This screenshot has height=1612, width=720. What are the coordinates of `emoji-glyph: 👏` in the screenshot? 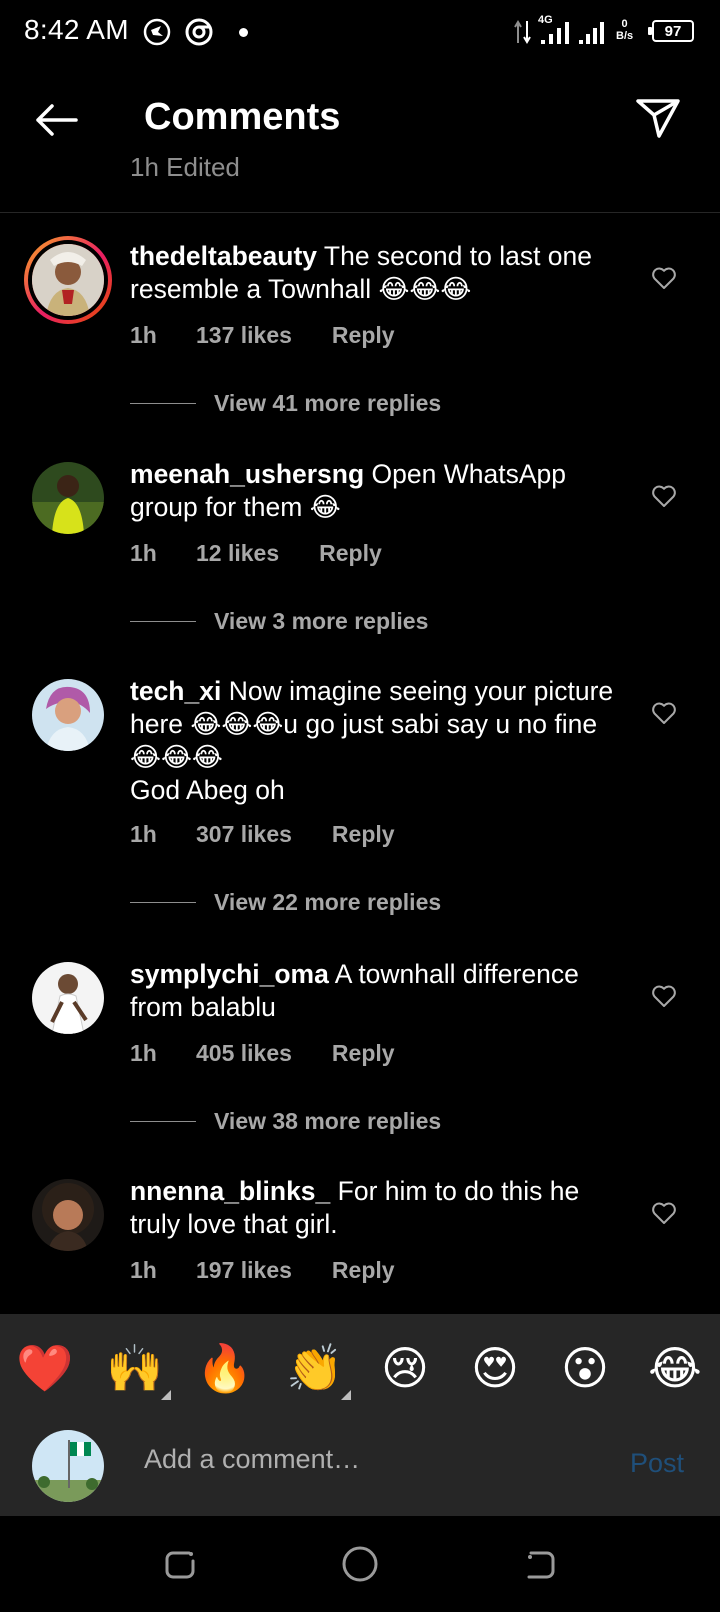 It's located at (315, 1368).